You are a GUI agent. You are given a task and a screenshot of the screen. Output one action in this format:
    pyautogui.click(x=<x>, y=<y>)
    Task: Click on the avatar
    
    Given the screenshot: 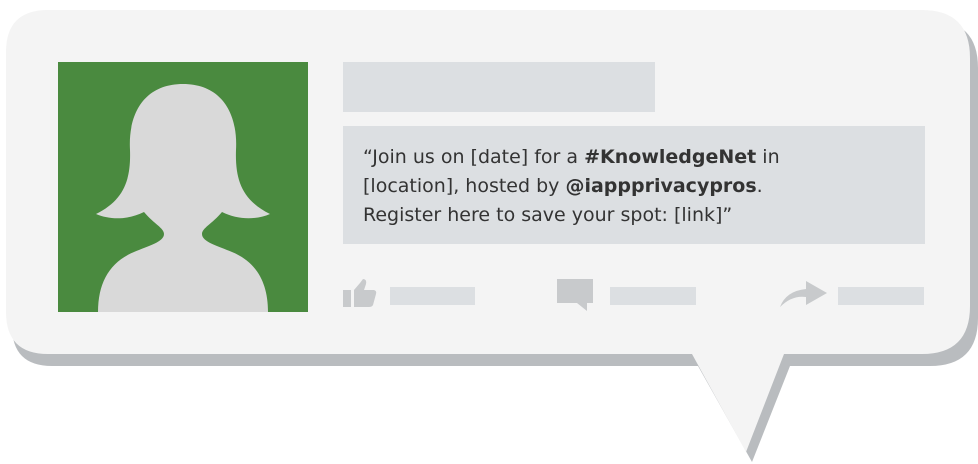 What is the action you would take?
    pyautogui.click(x=183, y=187)
    